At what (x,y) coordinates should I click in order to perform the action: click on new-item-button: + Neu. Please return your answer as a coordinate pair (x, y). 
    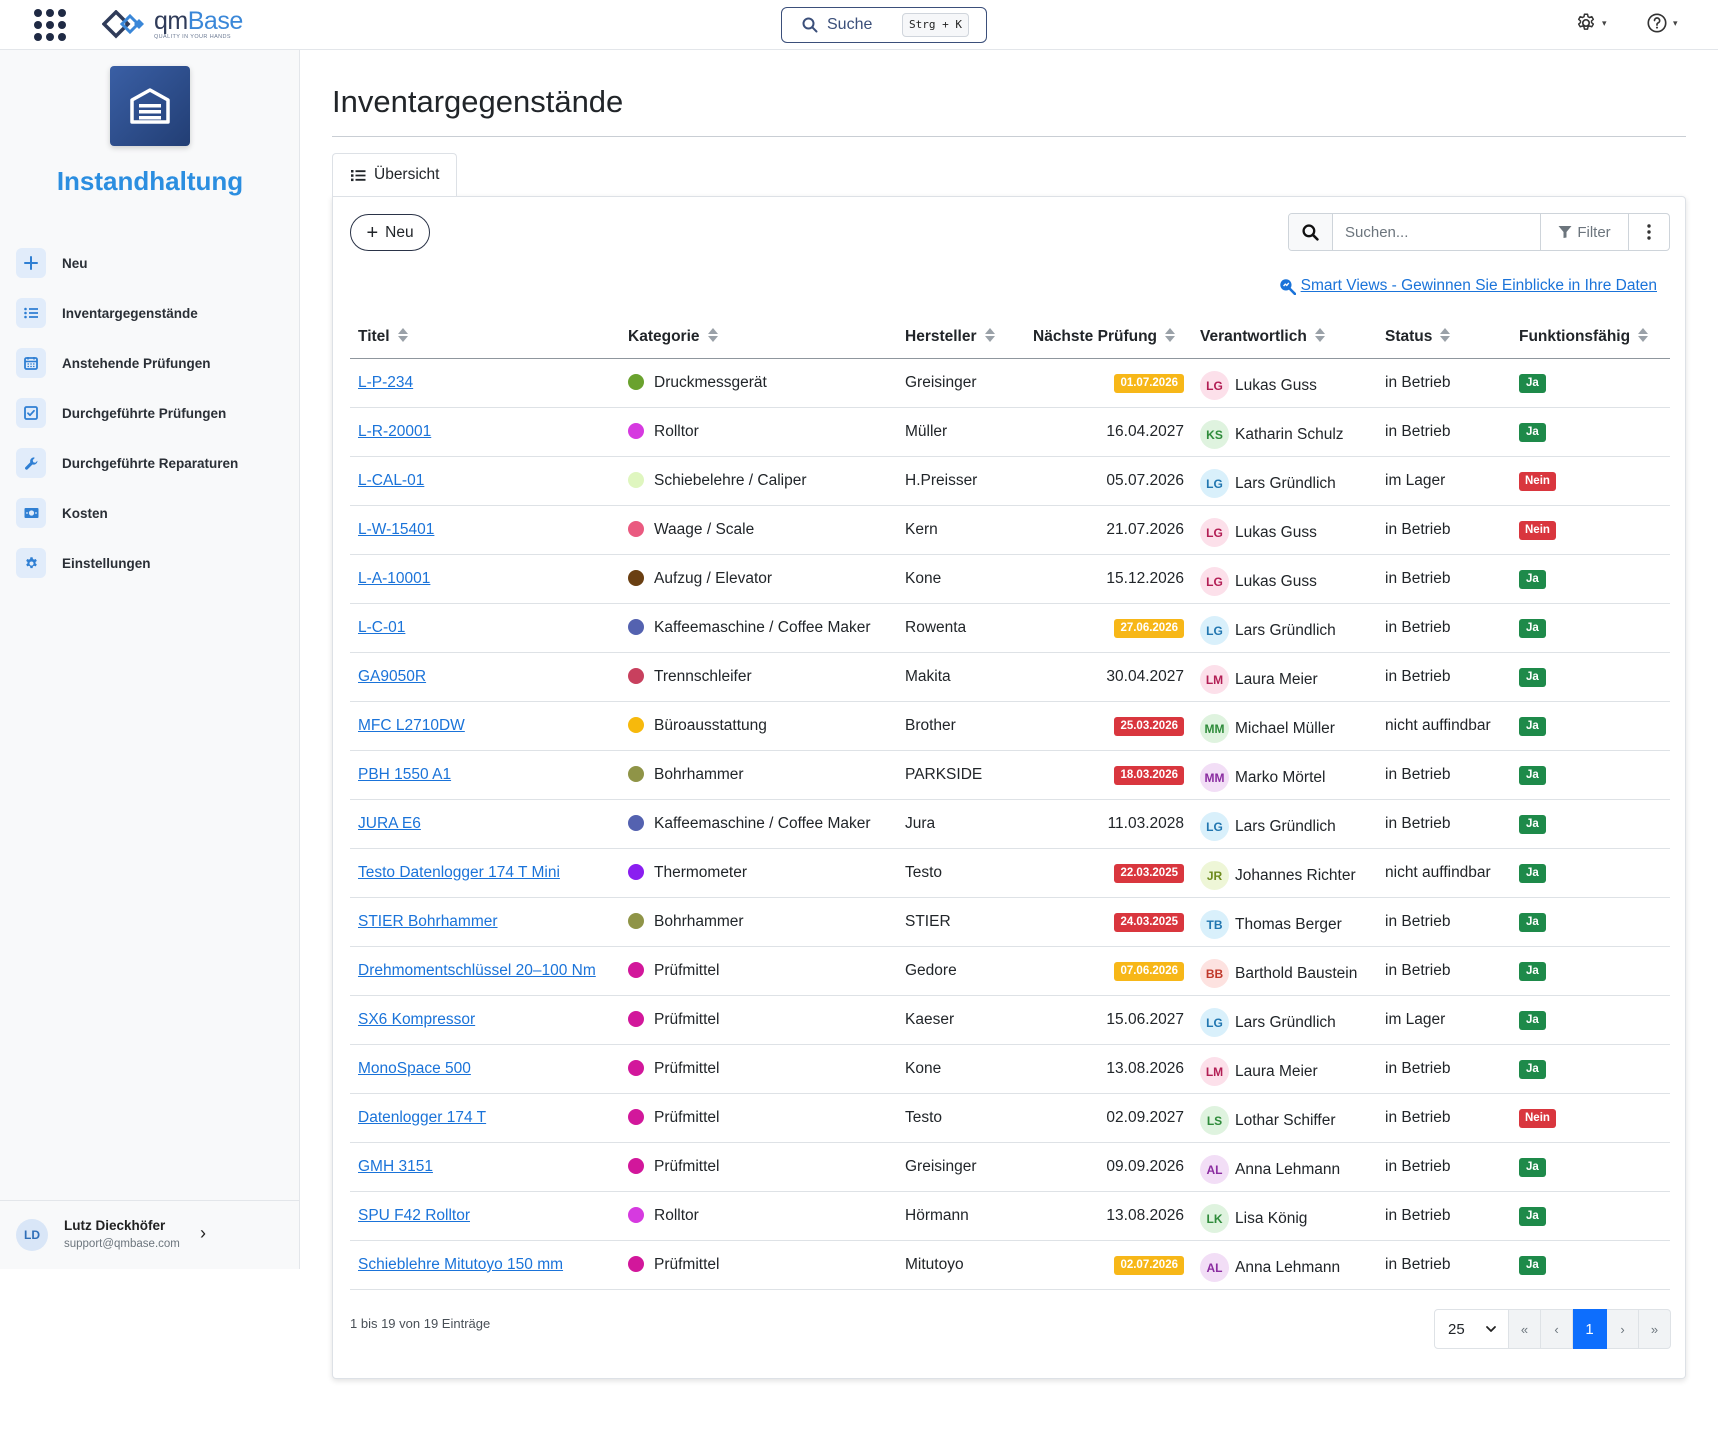
    Looking at the image, I should click on (390, 232).